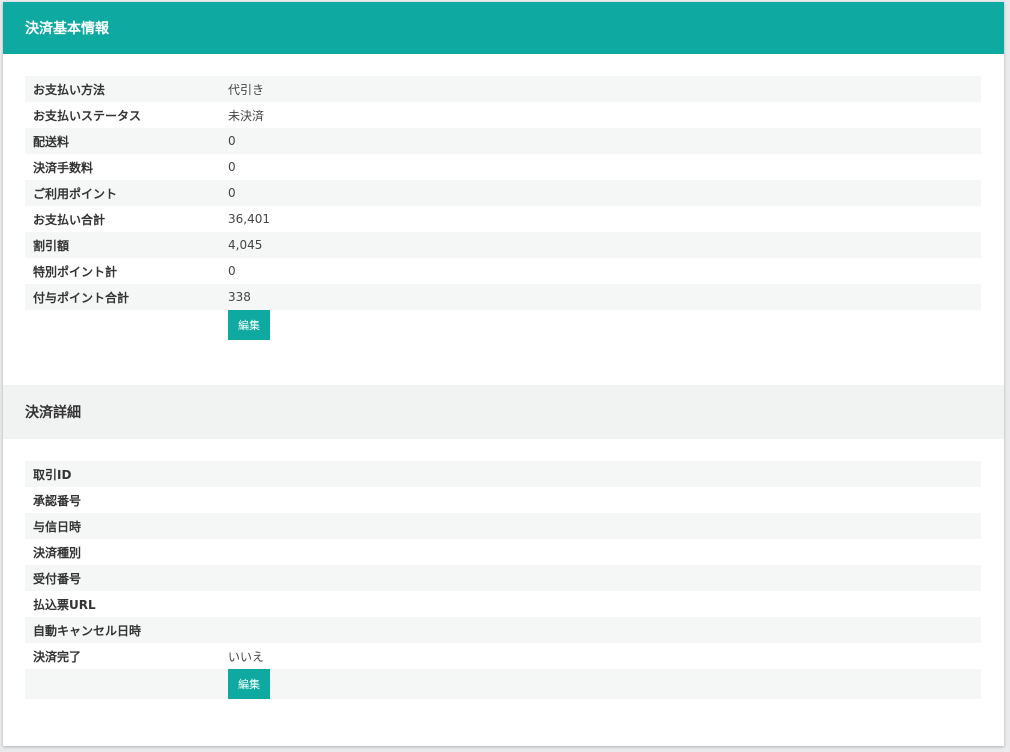 This screenshot has width=1010, height=752. Describe the element at coordinates (64, 604) in the screenshot. I see `row-label: 払込票URL` at that location.